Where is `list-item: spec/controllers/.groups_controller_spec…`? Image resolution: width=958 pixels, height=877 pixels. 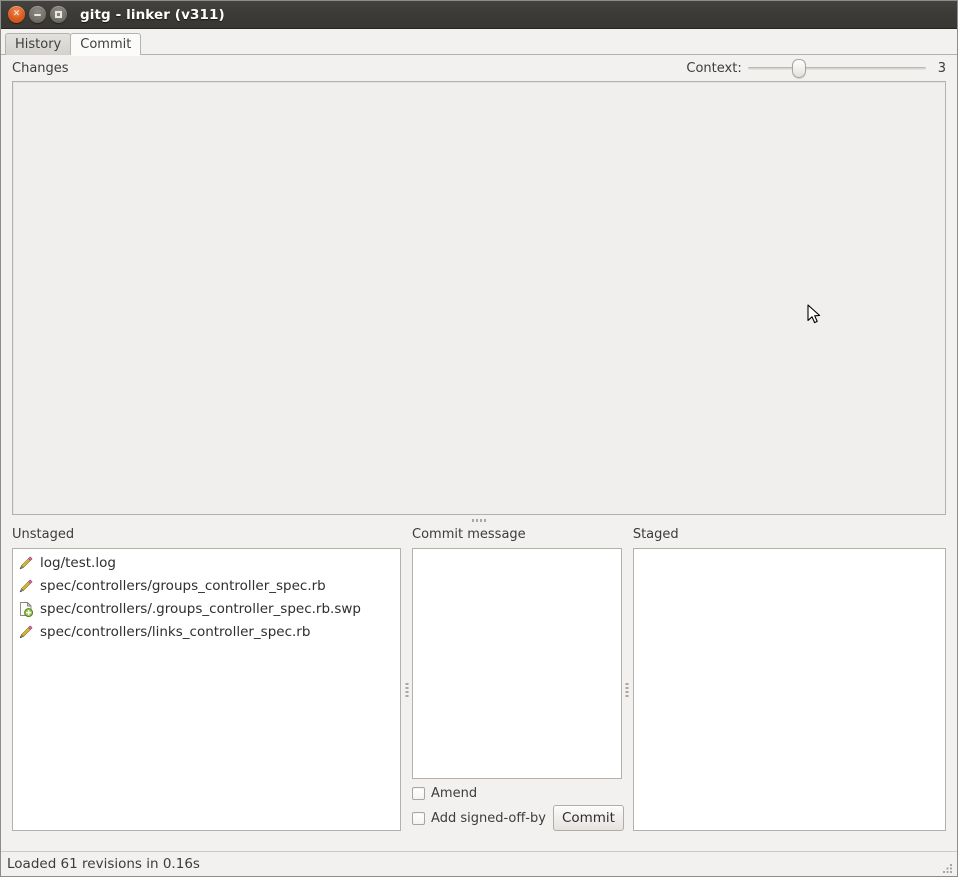 list-item: spec/controllers/.groups_controller_spec… is located at coordinates (206, 608).